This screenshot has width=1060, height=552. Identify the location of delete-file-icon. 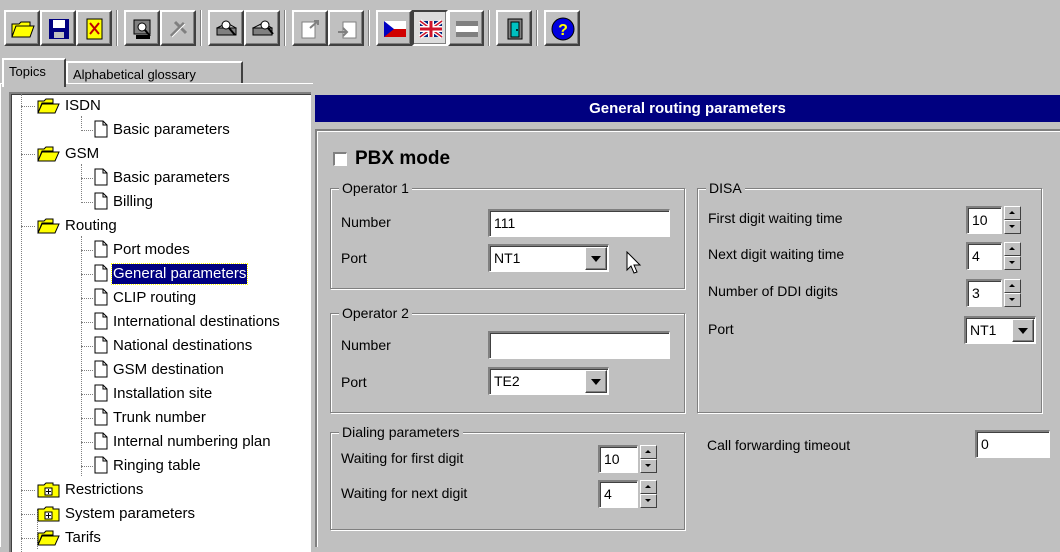
(94, 29).